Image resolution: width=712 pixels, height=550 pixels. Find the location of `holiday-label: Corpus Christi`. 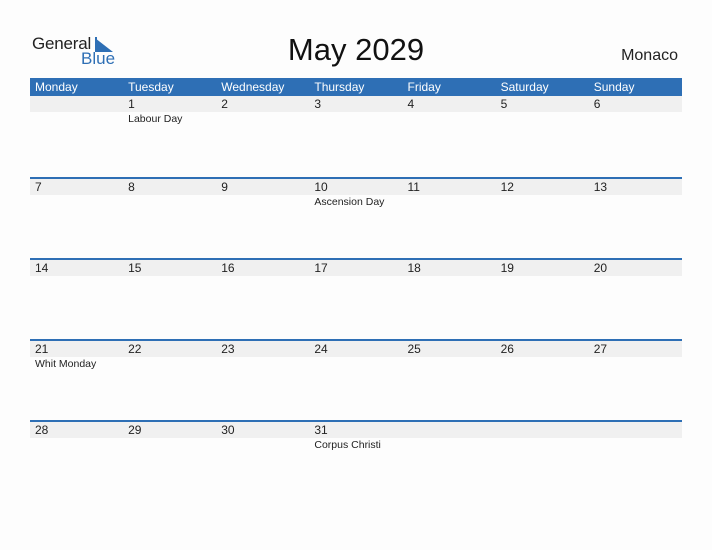

holiday-label: Corpus Christi is located at coordinates (347, 445).